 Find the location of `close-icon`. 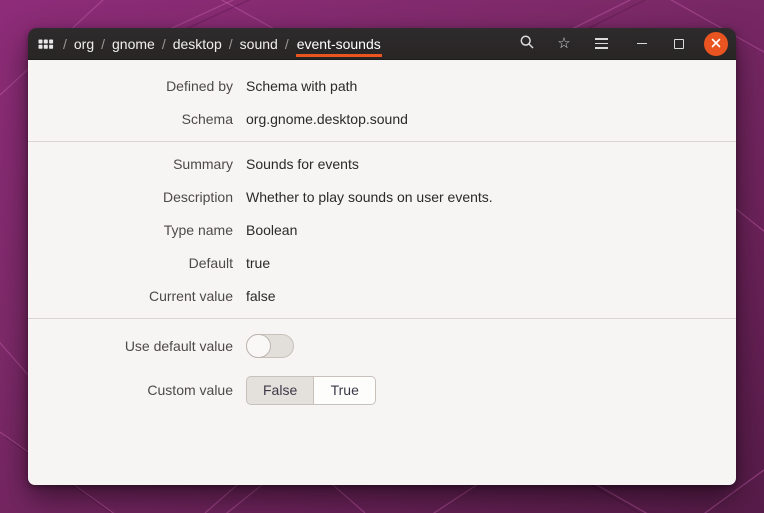

close-icon is located at coordinates (716, 43).